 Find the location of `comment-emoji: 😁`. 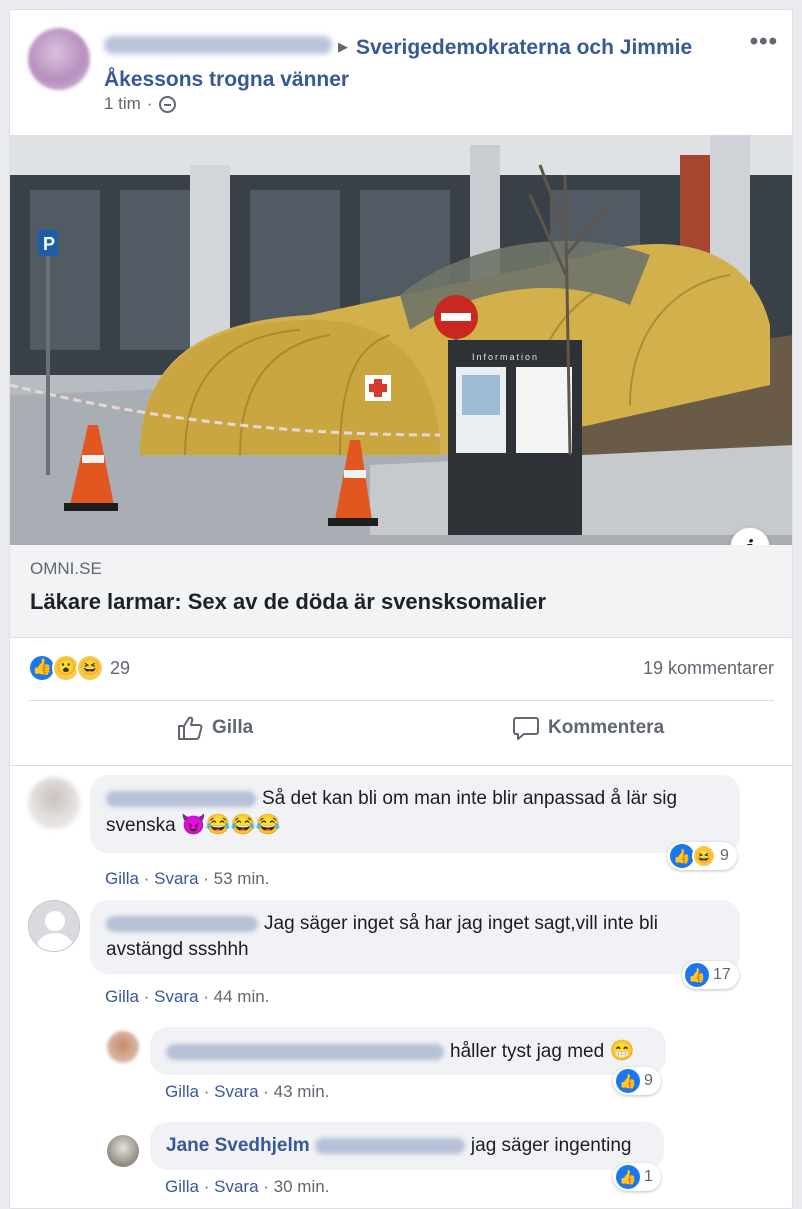

comment-emoji: 😁 is located at coordinates (622, 1051).